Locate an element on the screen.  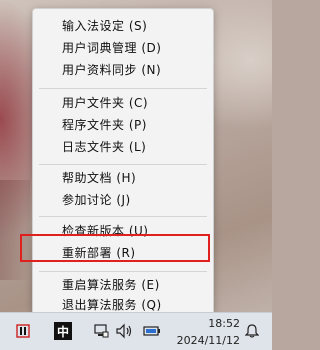
system-clock: 18:52 2024/11/12 is located at coordinates (204, 332).